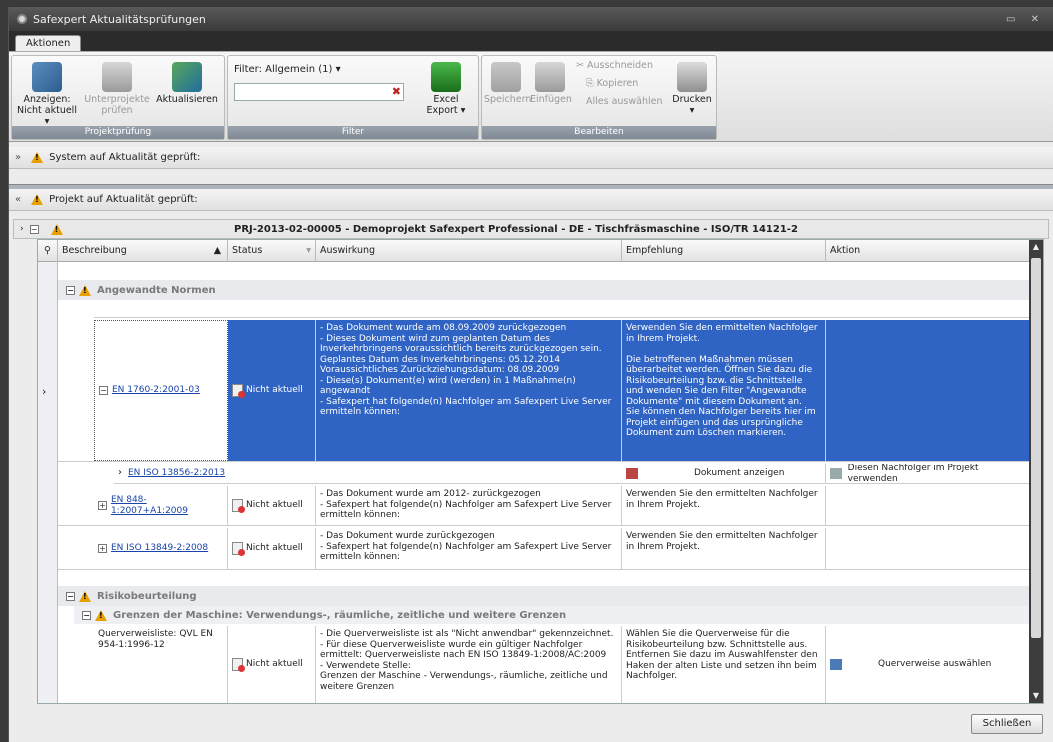 Image resolution: width=1053 pixels, height=742 pixels. Describe the element at coordinates (272, 251) in the screenshot. I see `col-status: Status ▾` at that location.